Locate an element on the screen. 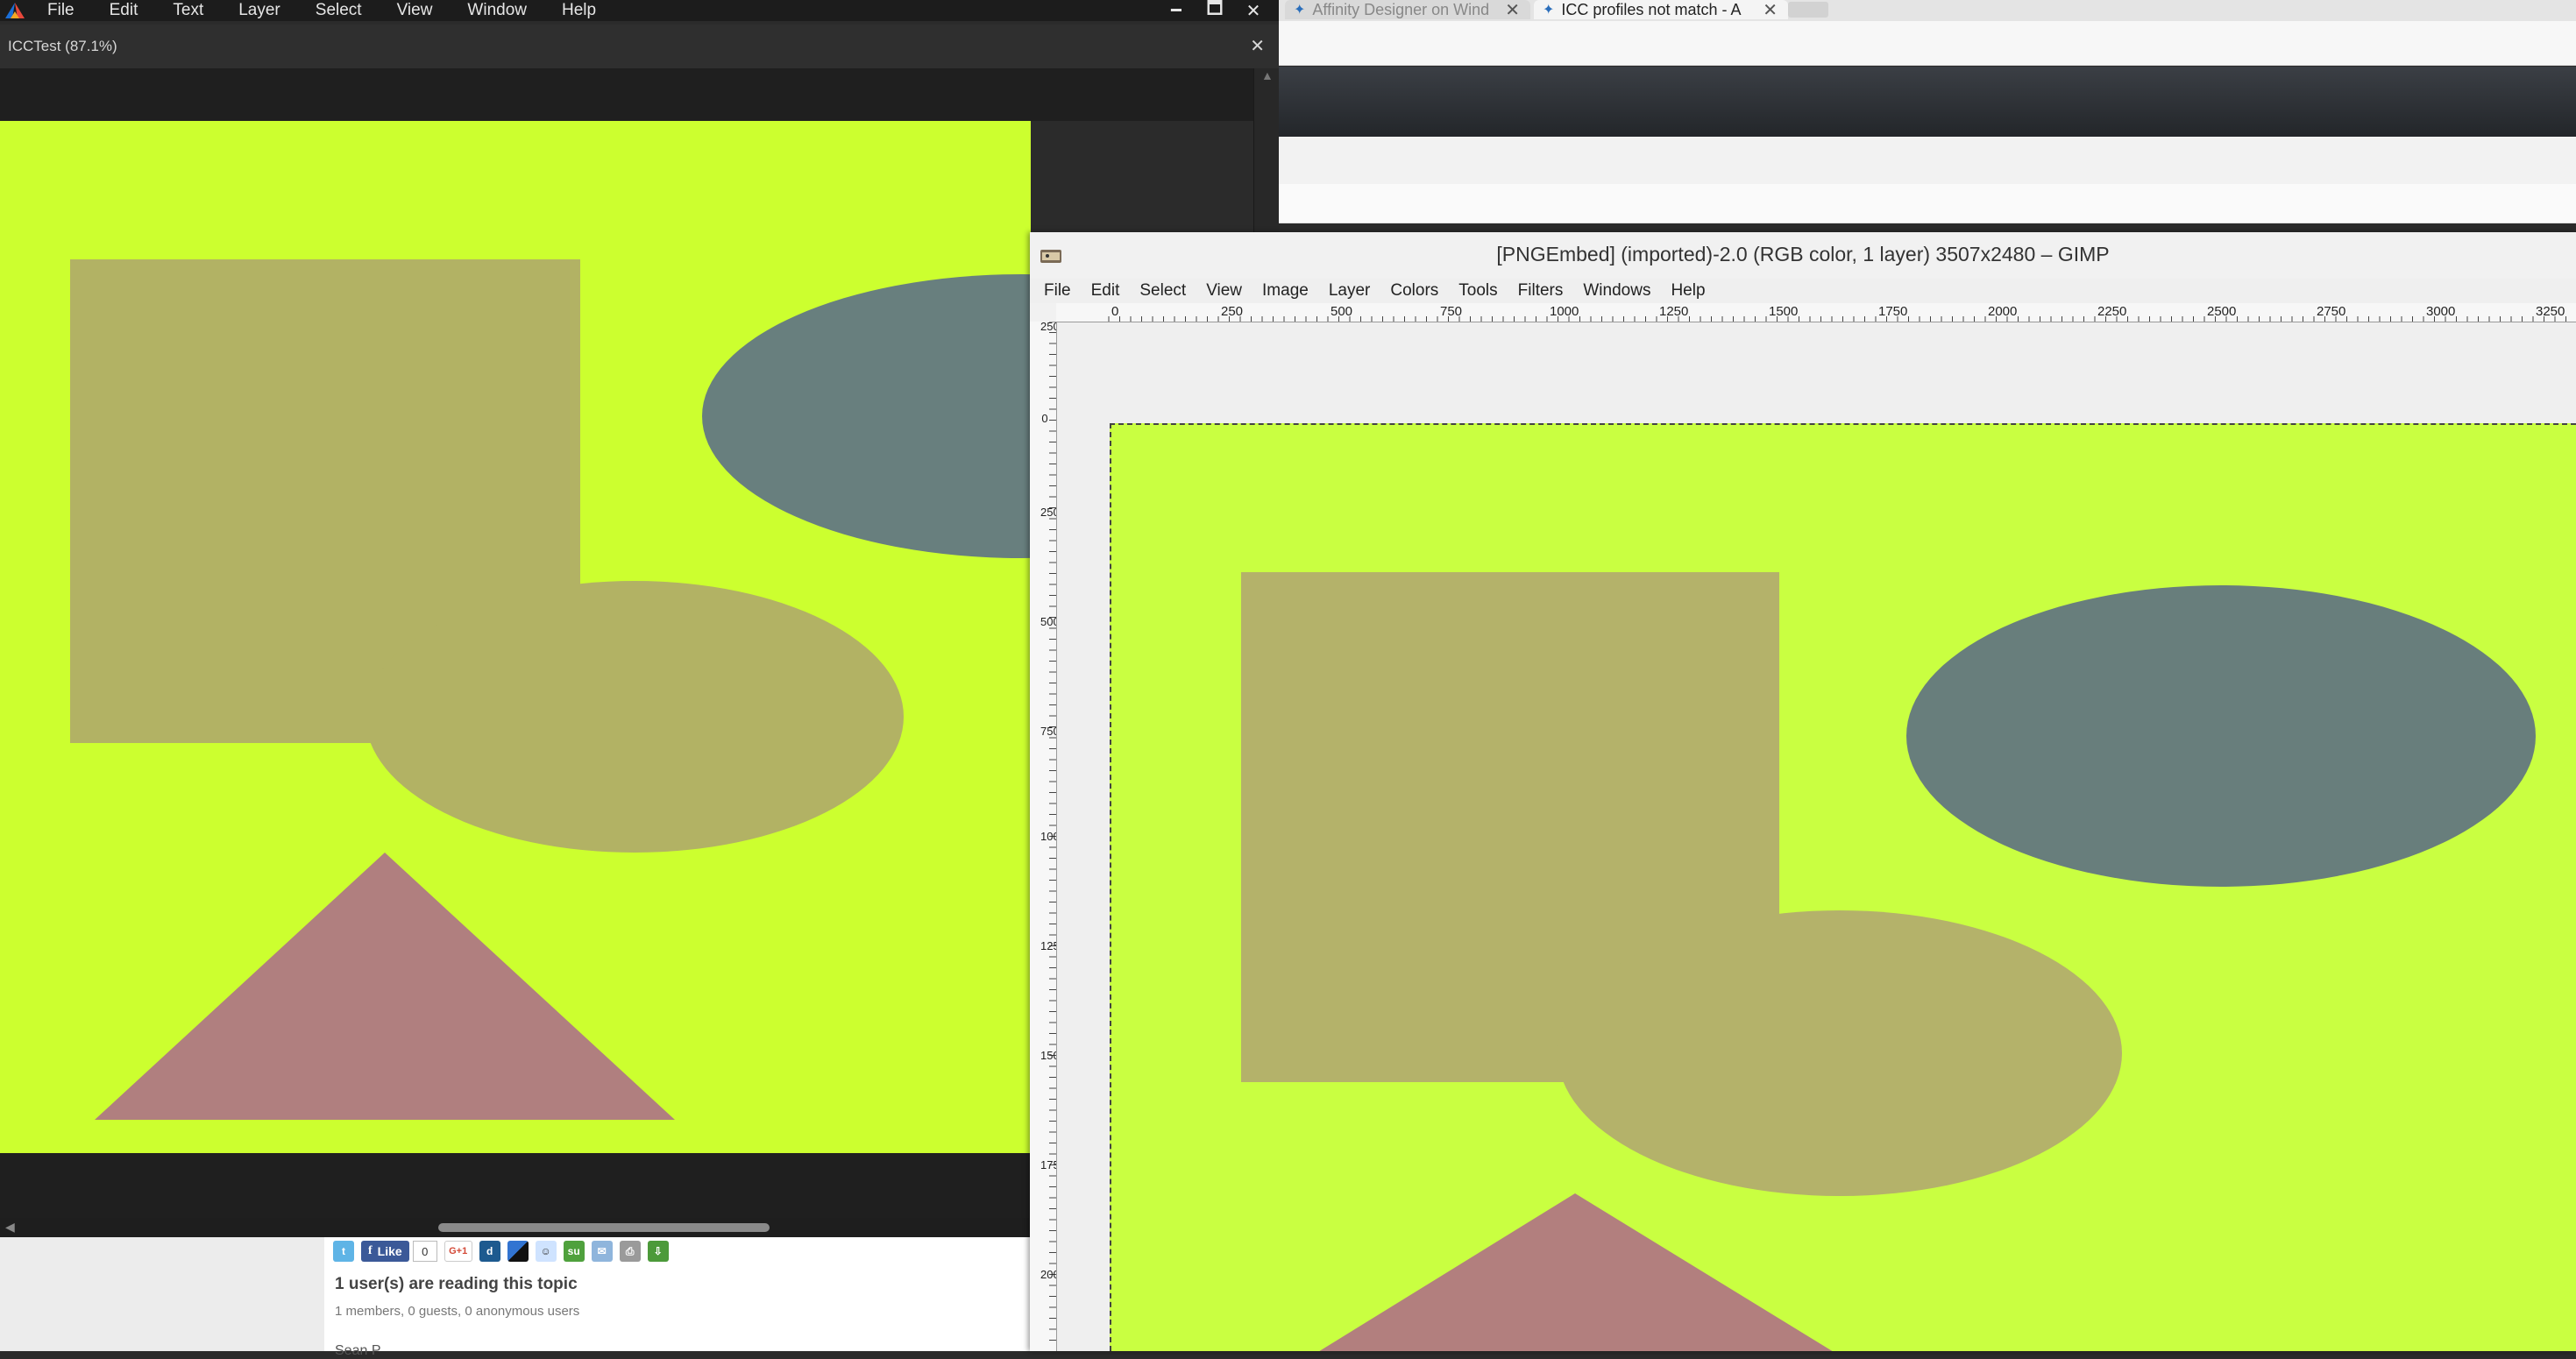  horizontal-ruler-ticks is located at coordinates (1837, 319).